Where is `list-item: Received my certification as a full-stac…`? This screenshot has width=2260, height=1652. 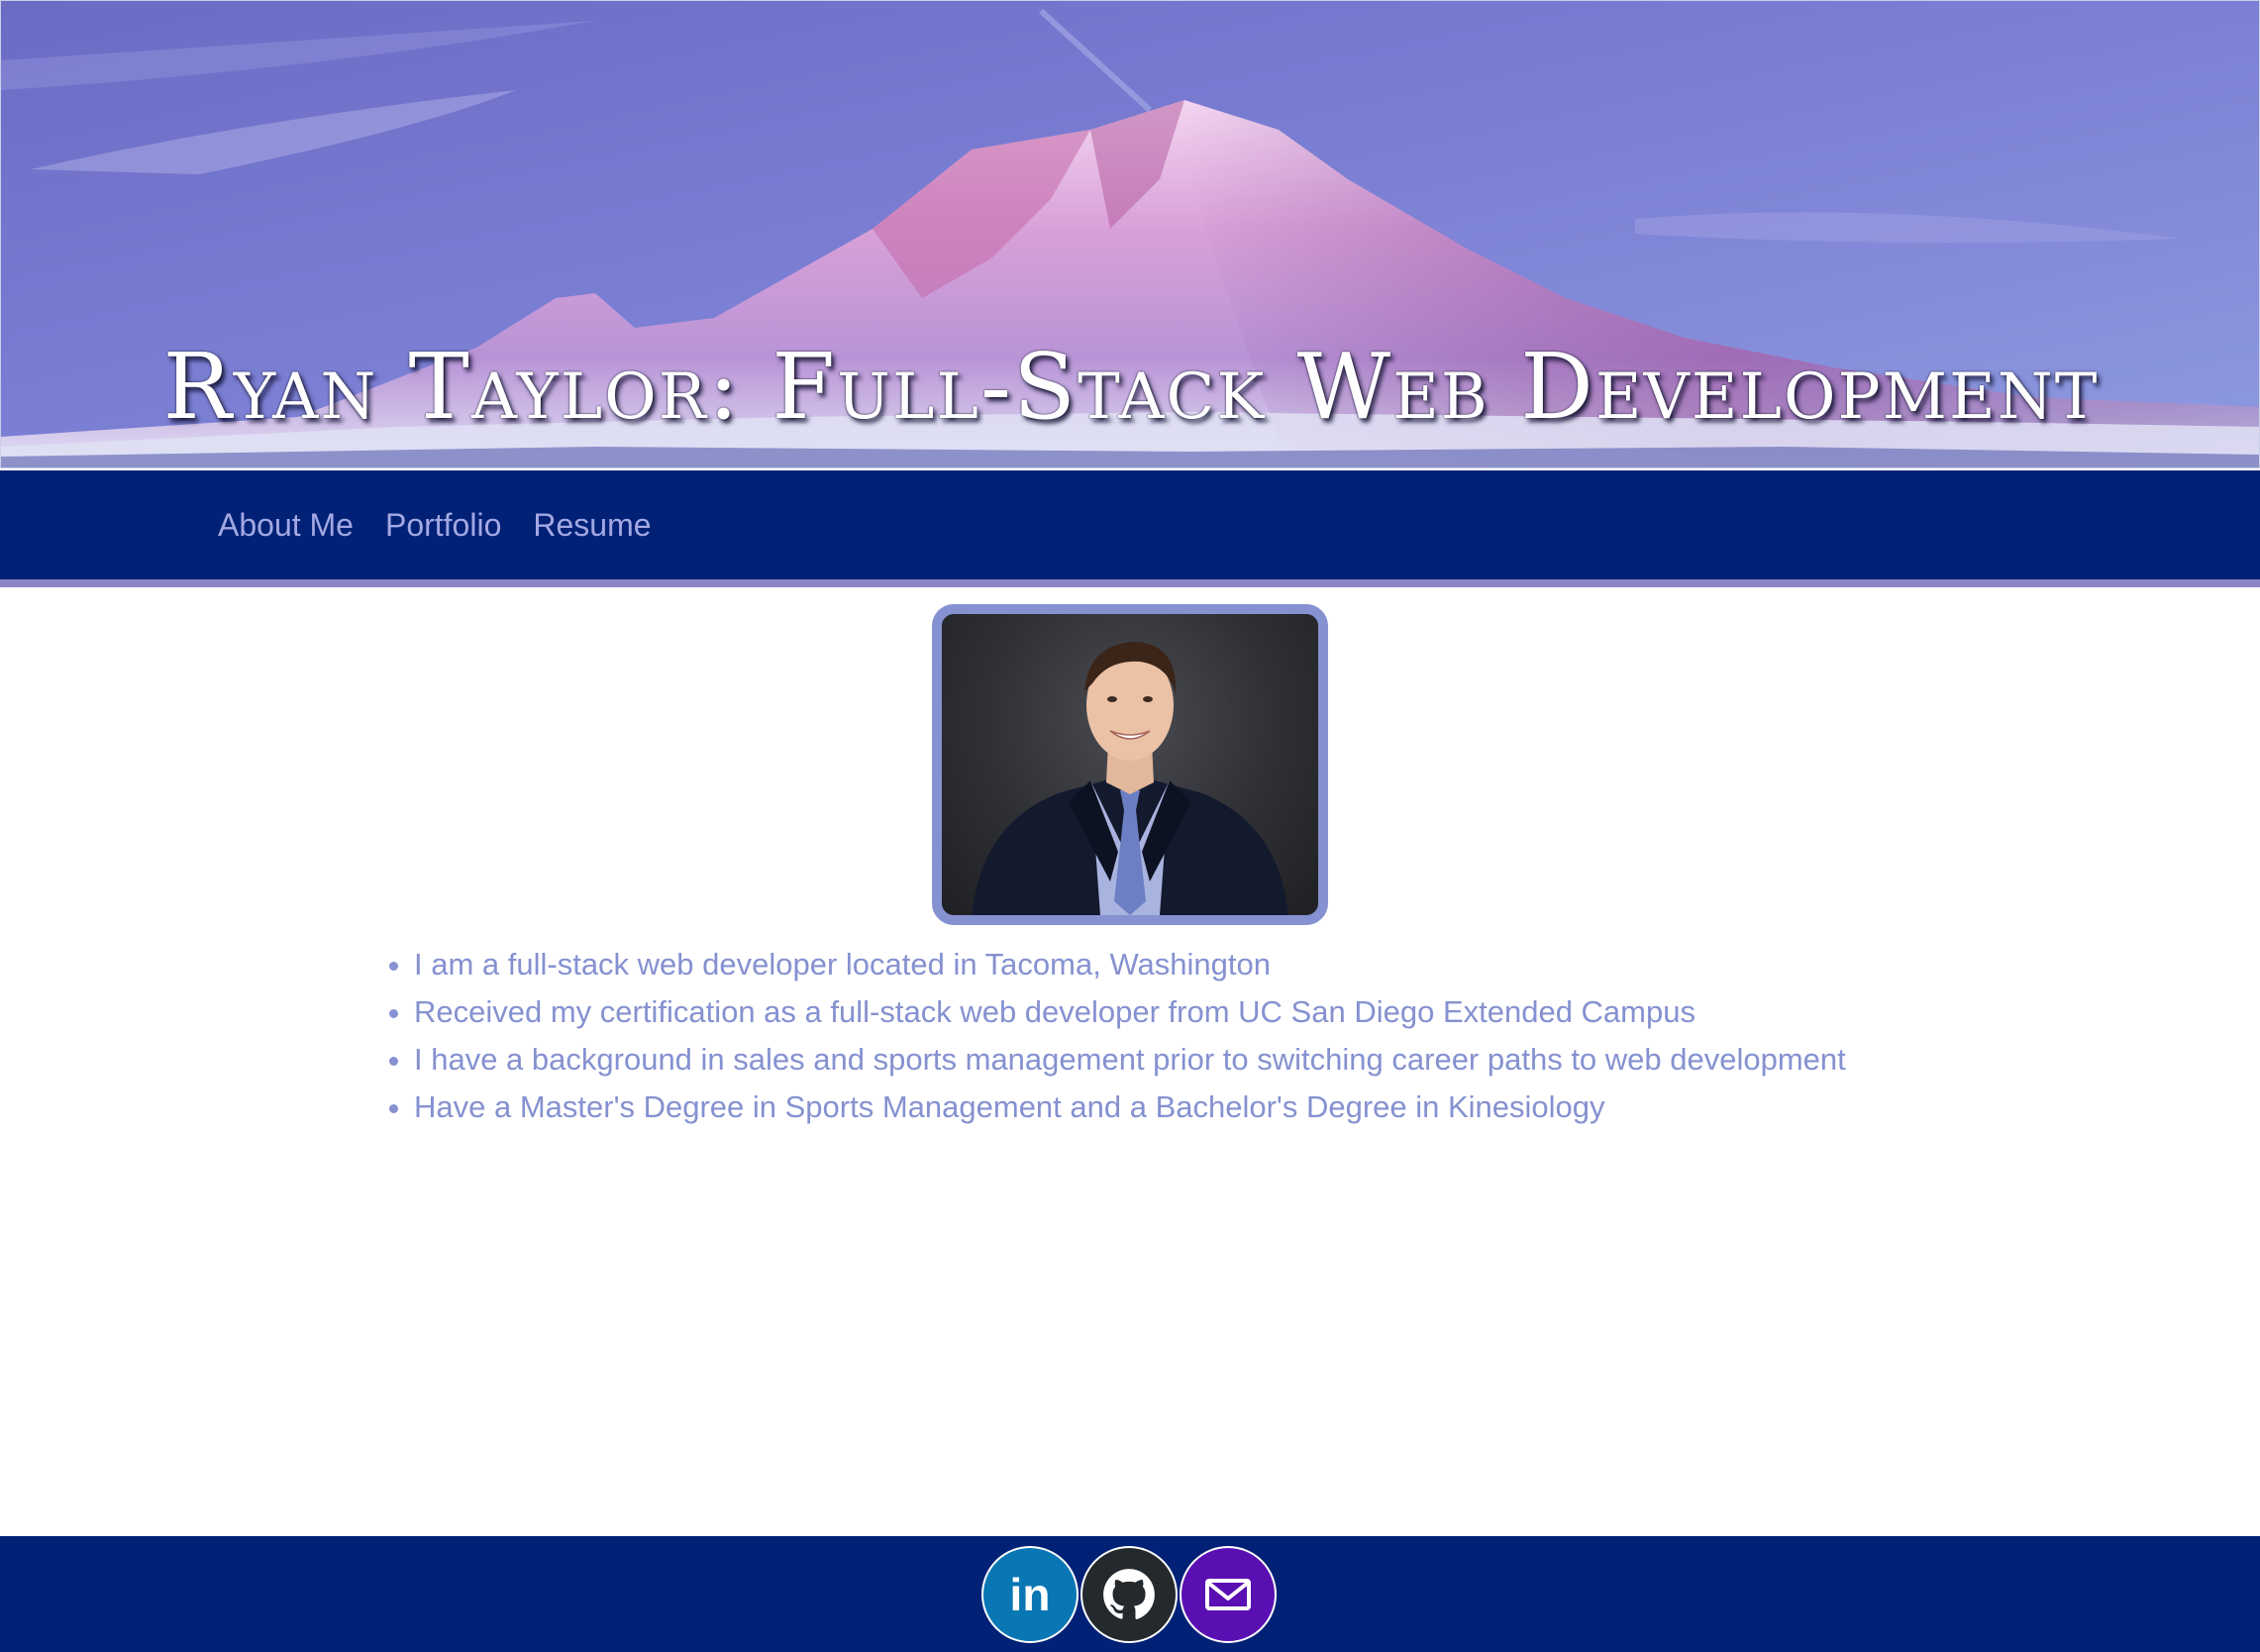 list-item: Received my certification as a full-stac… is located at coordinates (1130, 1012).